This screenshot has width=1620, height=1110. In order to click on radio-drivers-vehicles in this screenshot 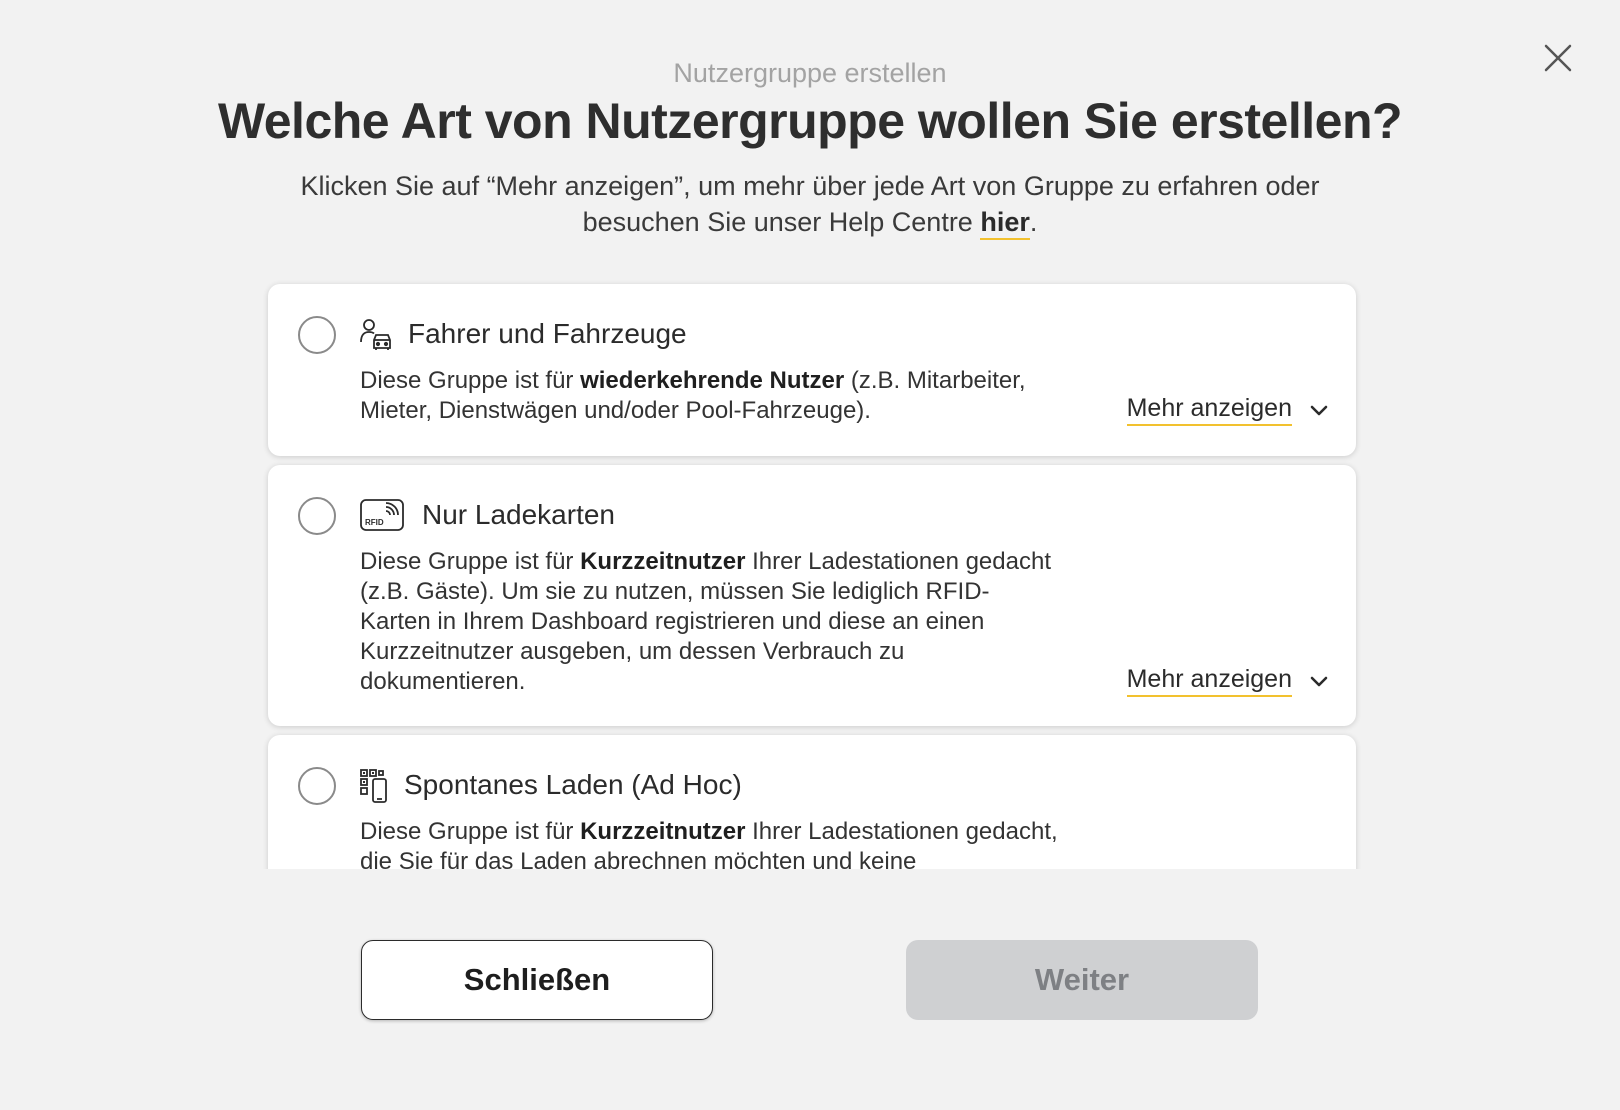, I will do `click(317, 335)`.